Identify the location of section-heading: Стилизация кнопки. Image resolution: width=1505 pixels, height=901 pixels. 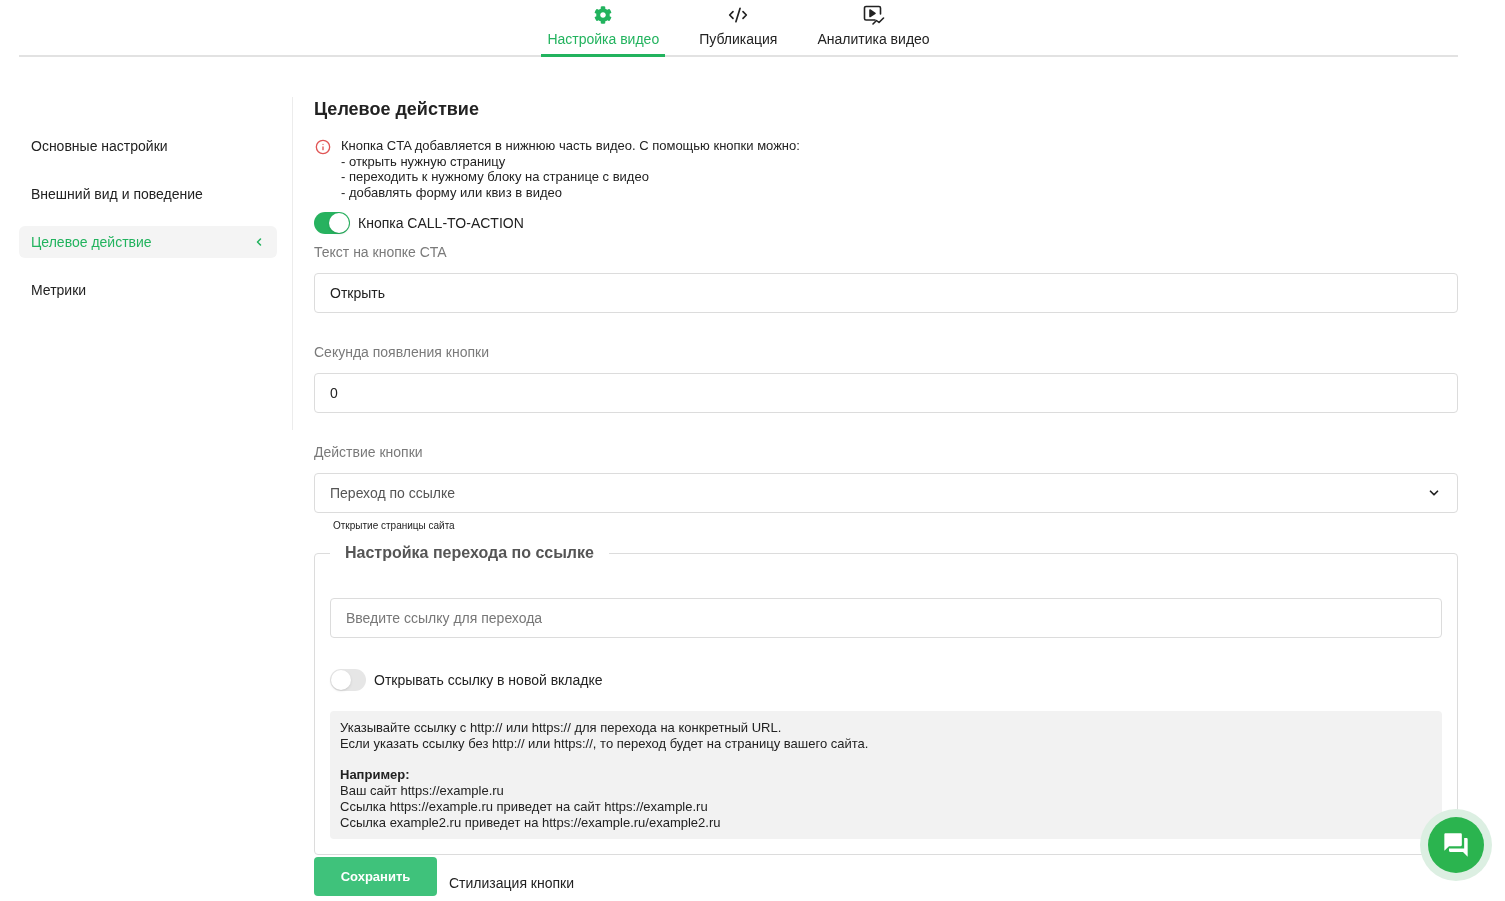
(511, 883).